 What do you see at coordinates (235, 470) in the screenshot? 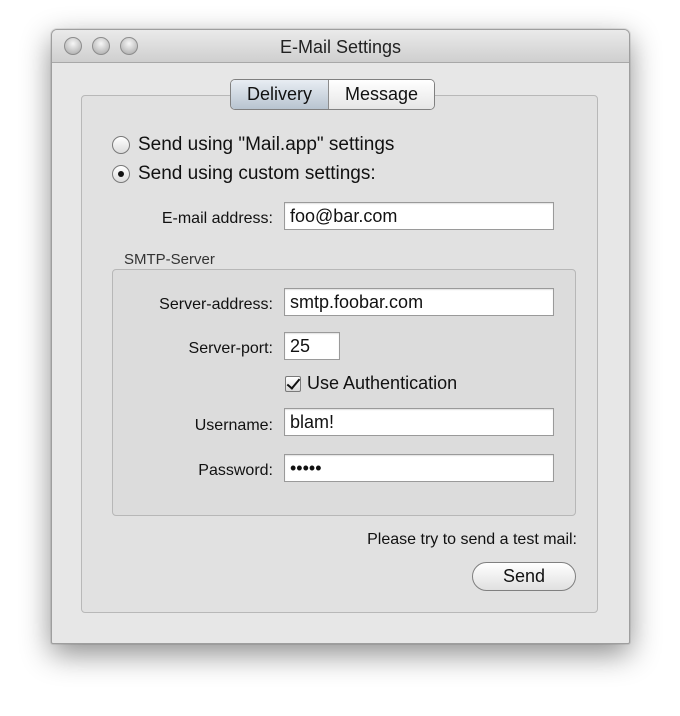
I see `password-label: Password:` at bounding box center [235, 470].